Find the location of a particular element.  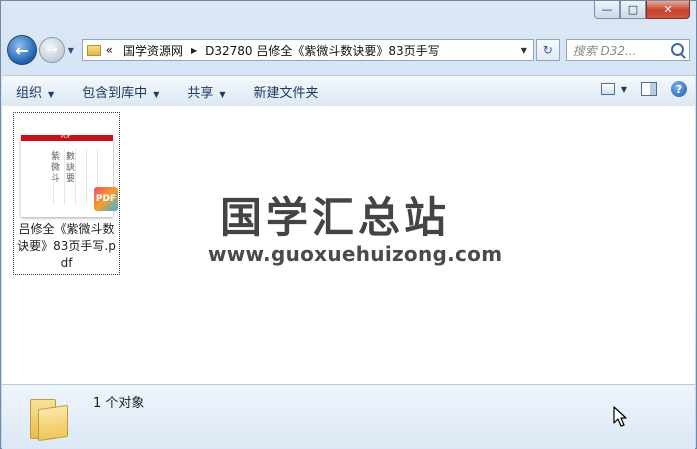

share-menu: 共享 ▼ is located at coordinates (206, 91).